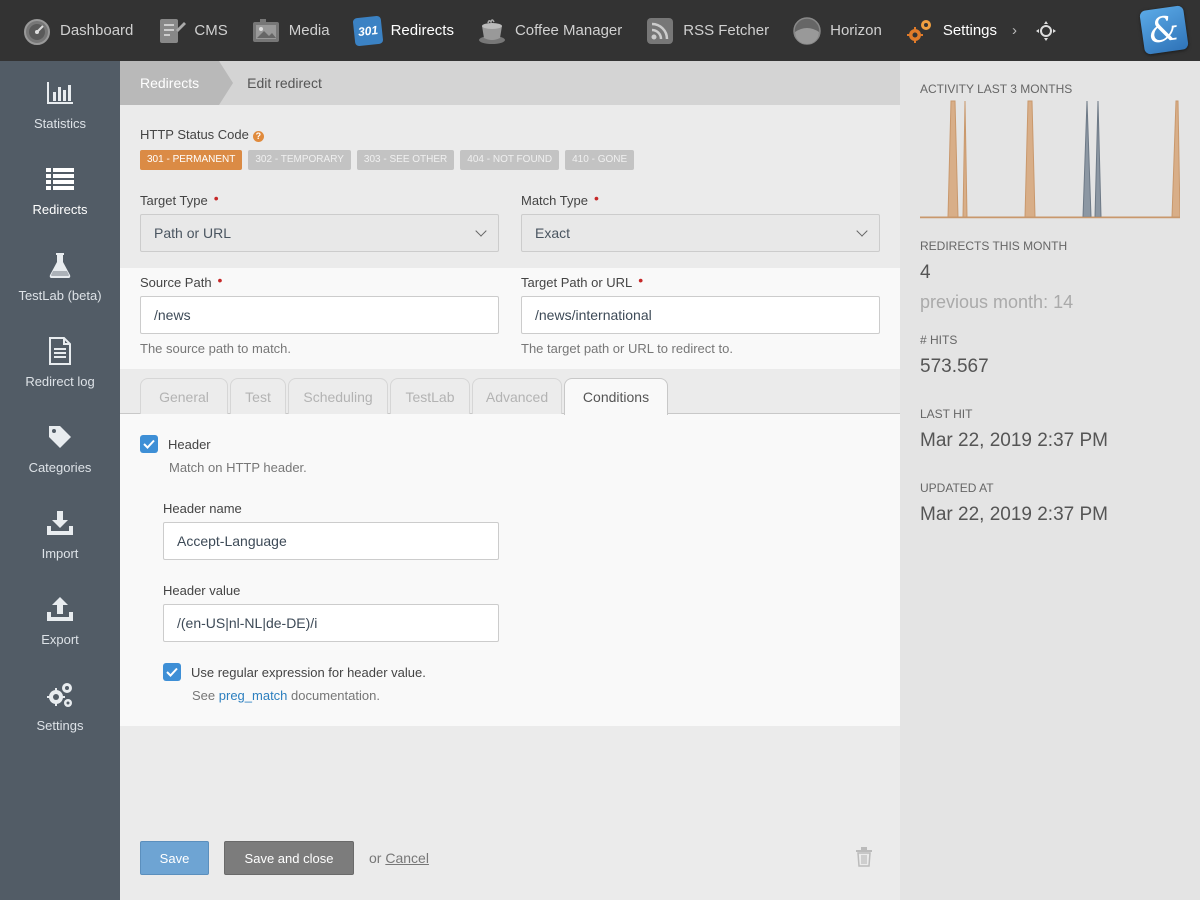 This screenshot has width=1200, height=900. What do you see at coordinates (60, 265) in the screenshot?
I see `flask-icon` at bounding box center [60, 265].